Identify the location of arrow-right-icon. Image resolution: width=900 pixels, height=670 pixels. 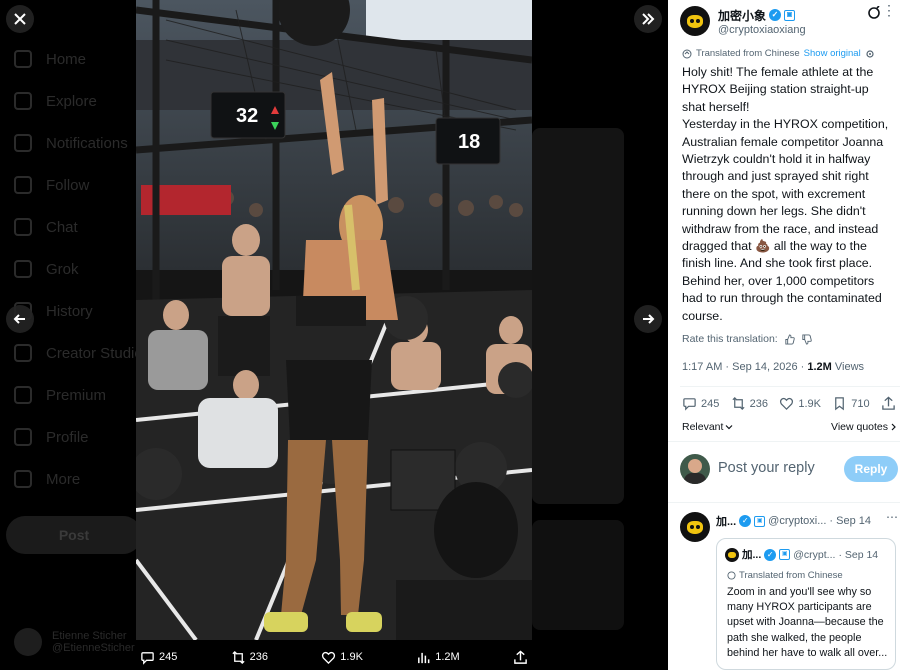
(649, 319).